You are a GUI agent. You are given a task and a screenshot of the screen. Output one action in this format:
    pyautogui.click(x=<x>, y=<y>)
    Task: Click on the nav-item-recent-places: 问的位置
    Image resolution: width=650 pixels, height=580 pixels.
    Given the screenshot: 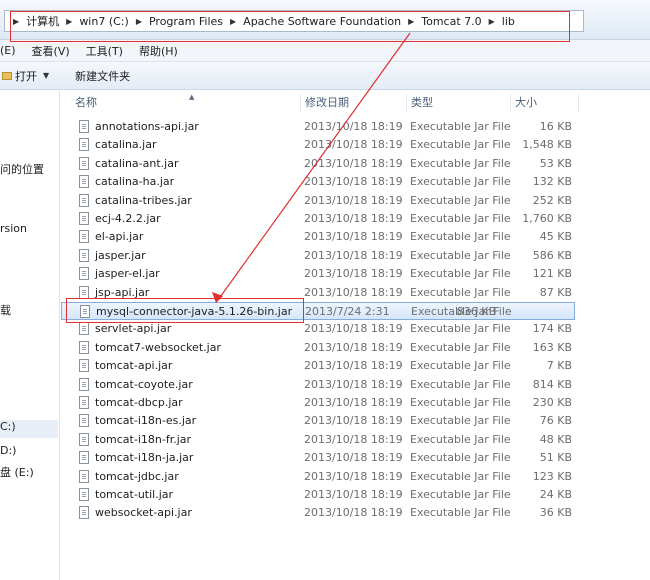 What is the action you would take?
    pyautogui.click(x=22, y=169)
    